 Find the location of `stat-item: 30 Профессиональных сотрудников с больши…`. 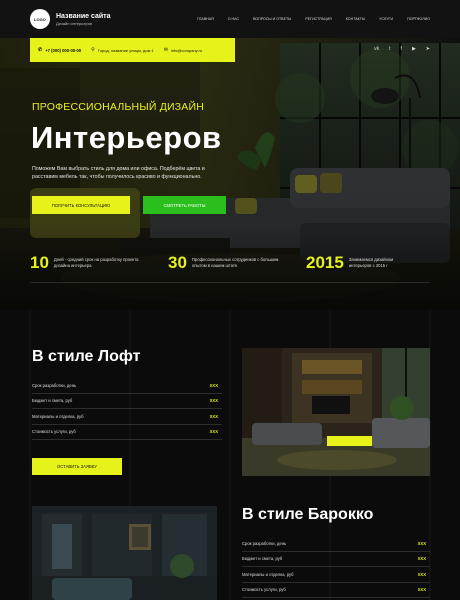

stat-item: 30 Профессиональных сотрудников с больши… is located at coordinates (237, 263).